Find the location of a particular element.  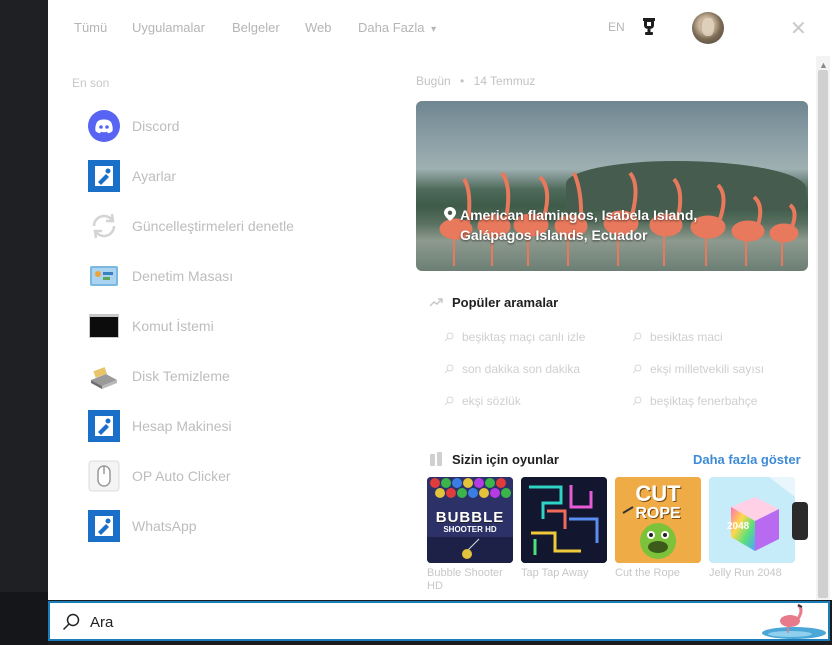

today-header: Bugün • 14 Temmuz is located at coordinates (475, 81).